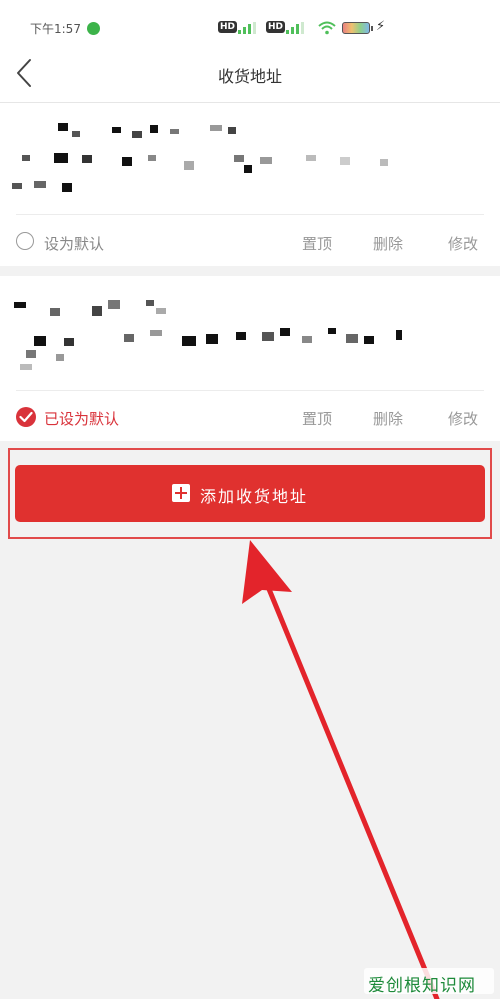 The image size is (500, 999). I want to click on battery-tip, so click(372, 28).